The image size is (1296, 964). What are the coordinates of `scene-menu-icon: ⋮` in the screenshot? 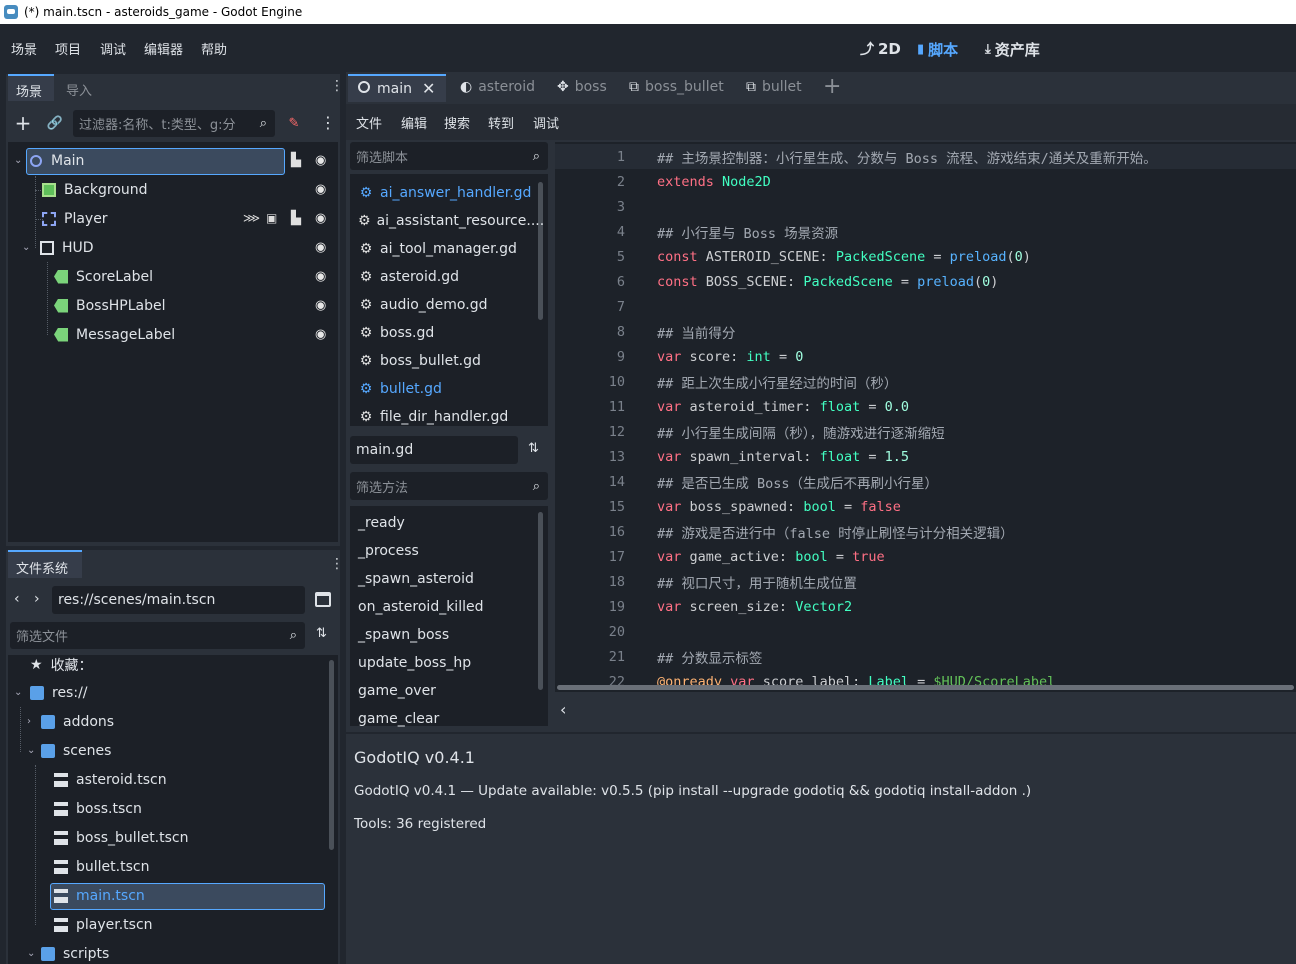 It's located at (328, 122).